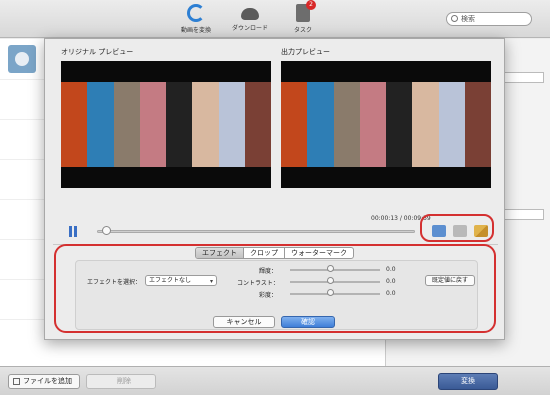 This screenshot has height=395, width=550. Describe the element at coordinates (468, 19) in the screenshot. I see `search-placeholder: 検索` at that location.